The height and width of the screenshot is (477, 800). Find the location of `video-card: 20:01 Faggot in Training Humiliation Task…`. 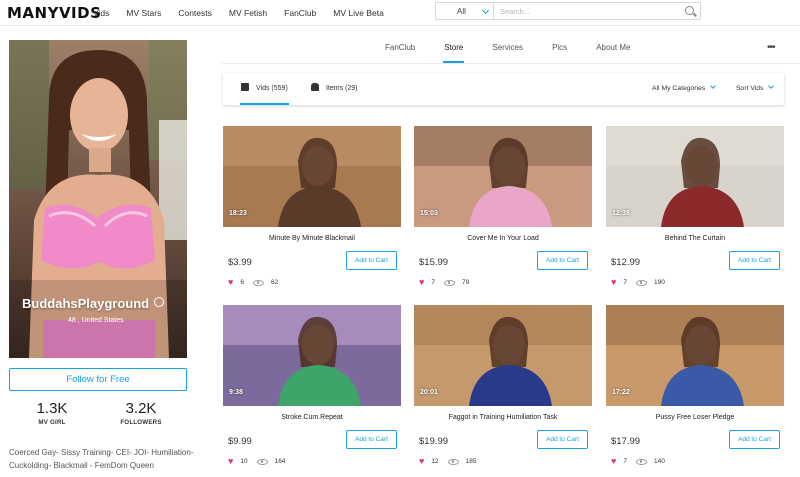

video-card: 20:01 Faggot in Training Humiliation Task… is located at coordinates (503, 391).